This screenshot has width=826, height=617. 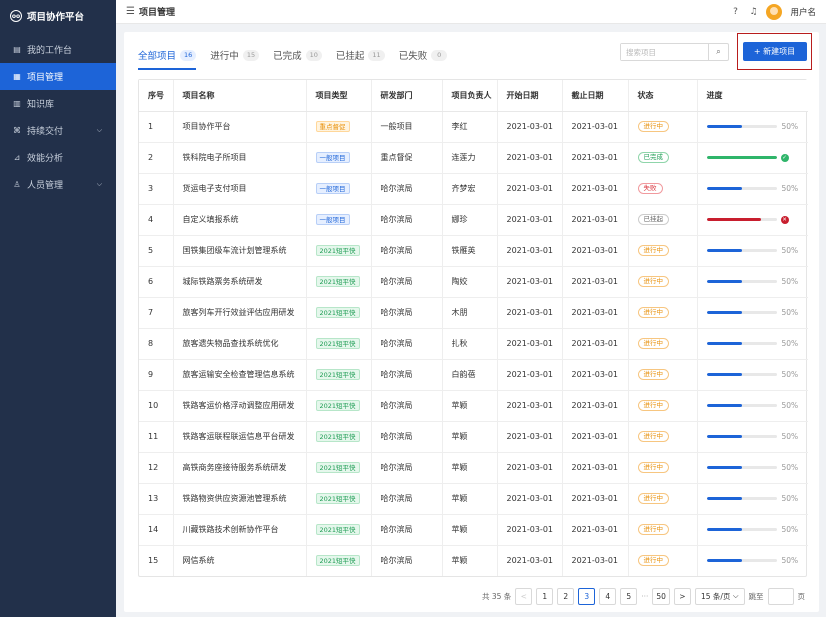 What do you see at coordinates (423, 55) in the screenshot?
I see `tab-4: 已失败 0` at bounding box center [423, 55].